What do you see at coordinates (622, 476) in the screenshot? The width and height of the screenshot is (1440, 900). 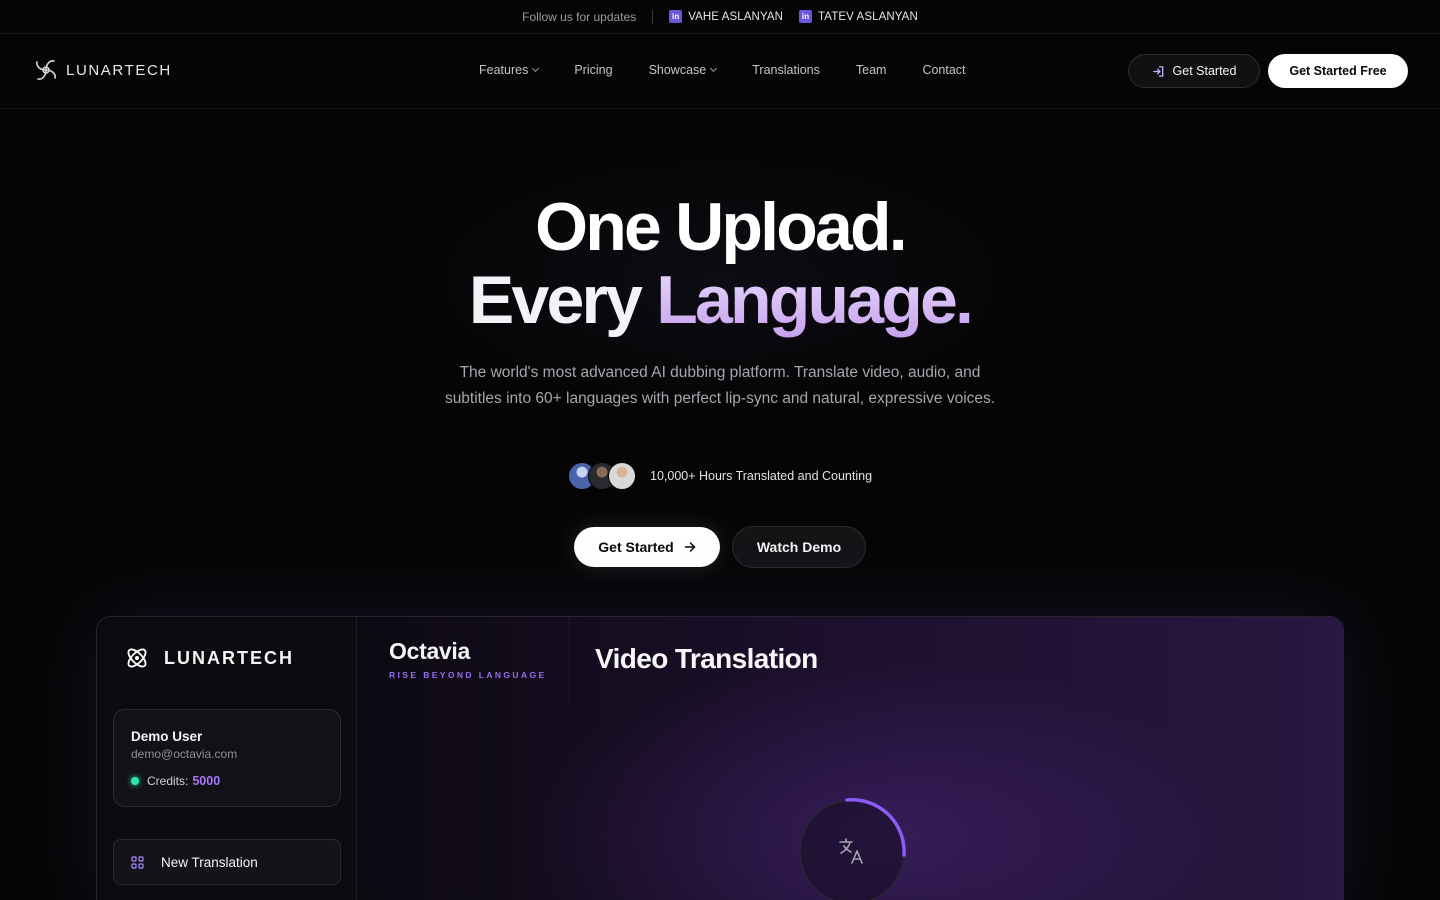 I see `avatar` at bounding box center [622, 476].